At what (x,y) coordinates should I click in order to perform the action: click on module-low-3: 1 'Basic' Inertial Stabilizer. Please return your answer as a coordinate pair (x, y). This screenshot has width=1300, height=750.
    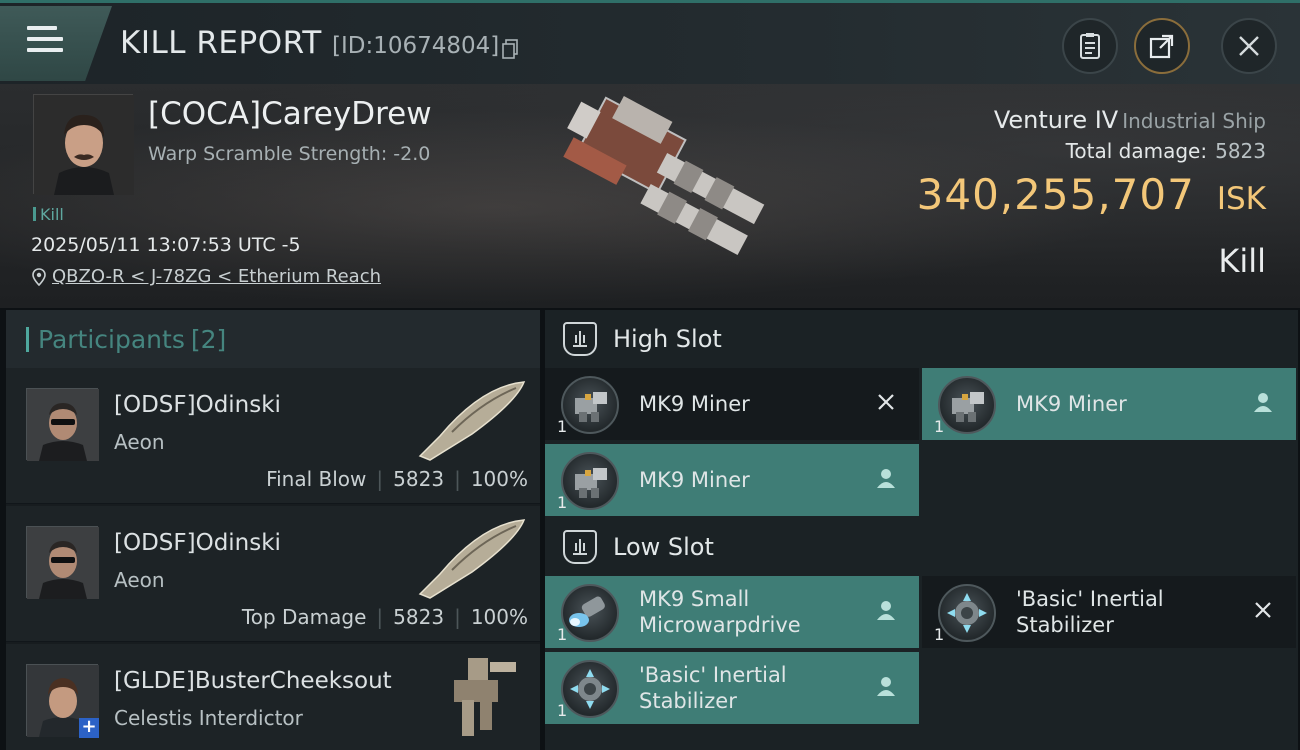
    Looking at the image, I should click on (732, 688).